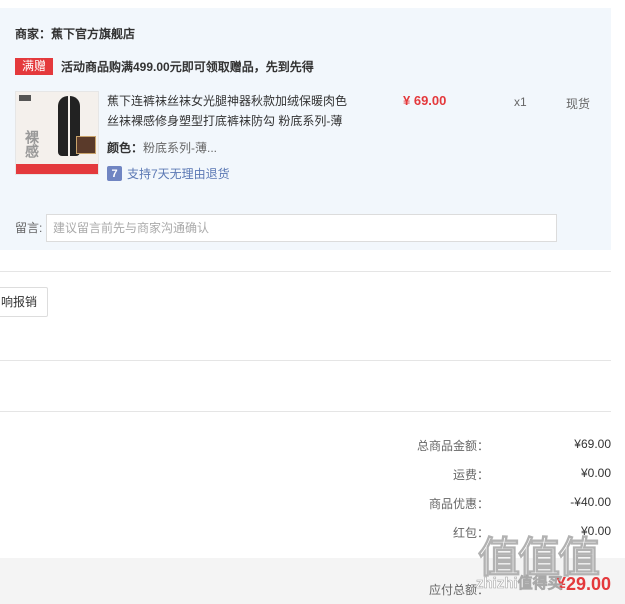 The image size is (625, 604). What do you see at coordinates (520, 102) in the screenshot?
I see `item-quantity: x1` at bounding box center [520, 102].